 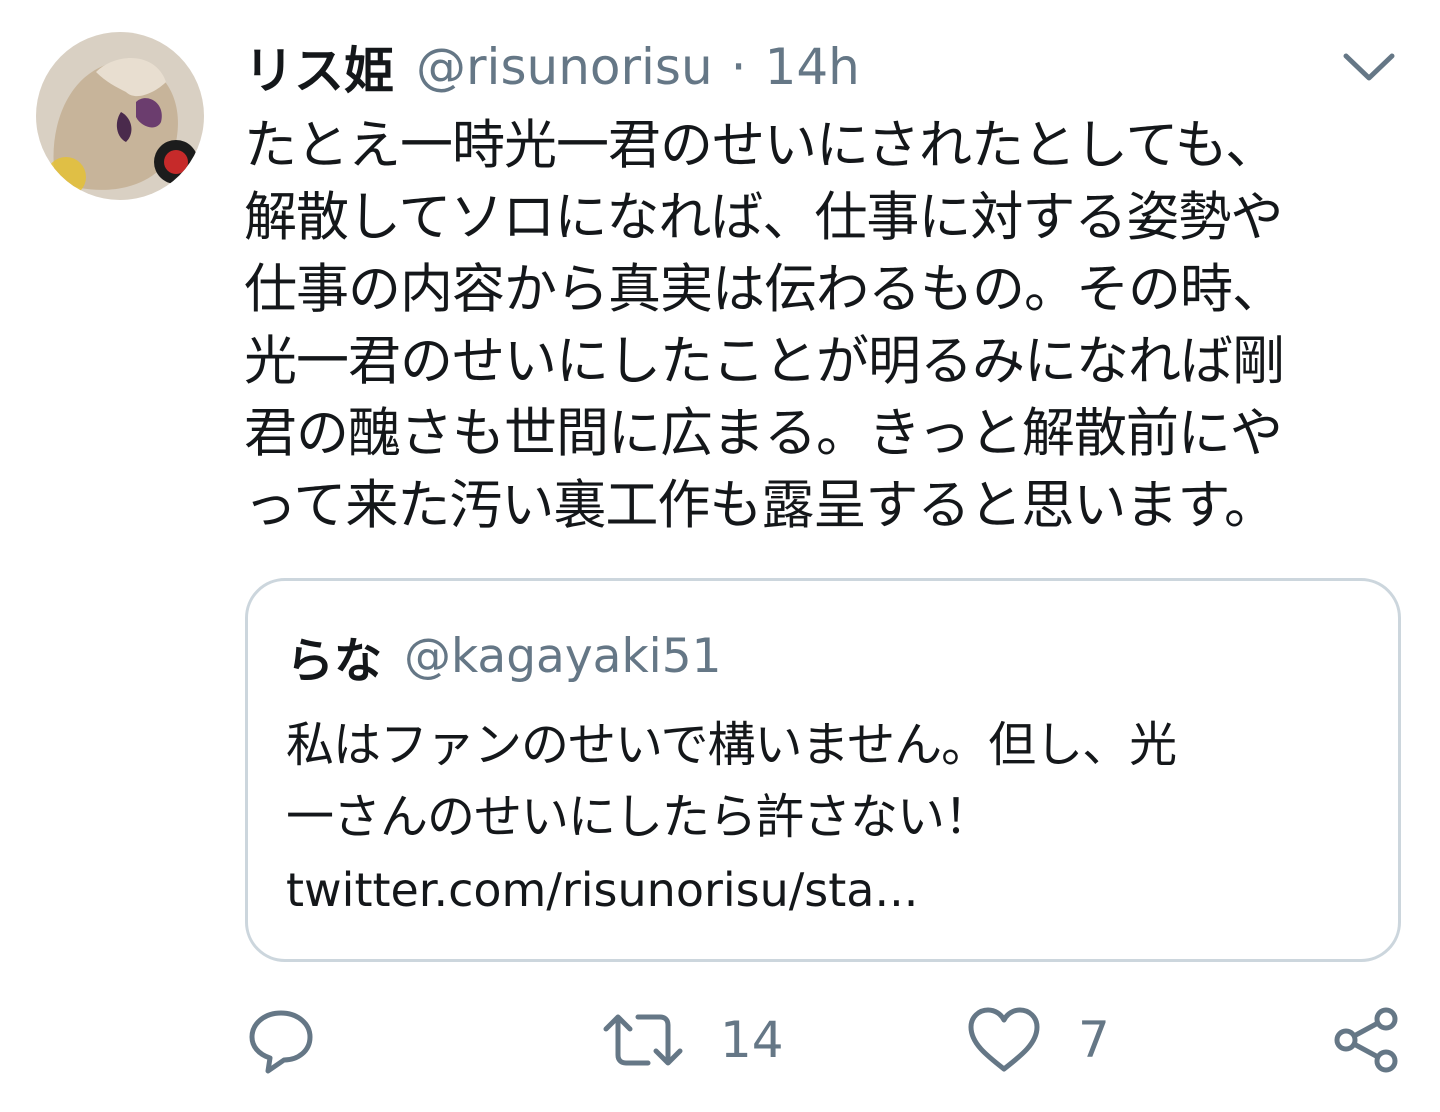 What do you see at coordinates (764, 289) in the screenshot?
I see `tweet-text-line: 仕事の内容から真実は伝わるもの。その時、` at bounding box center [764, 289].